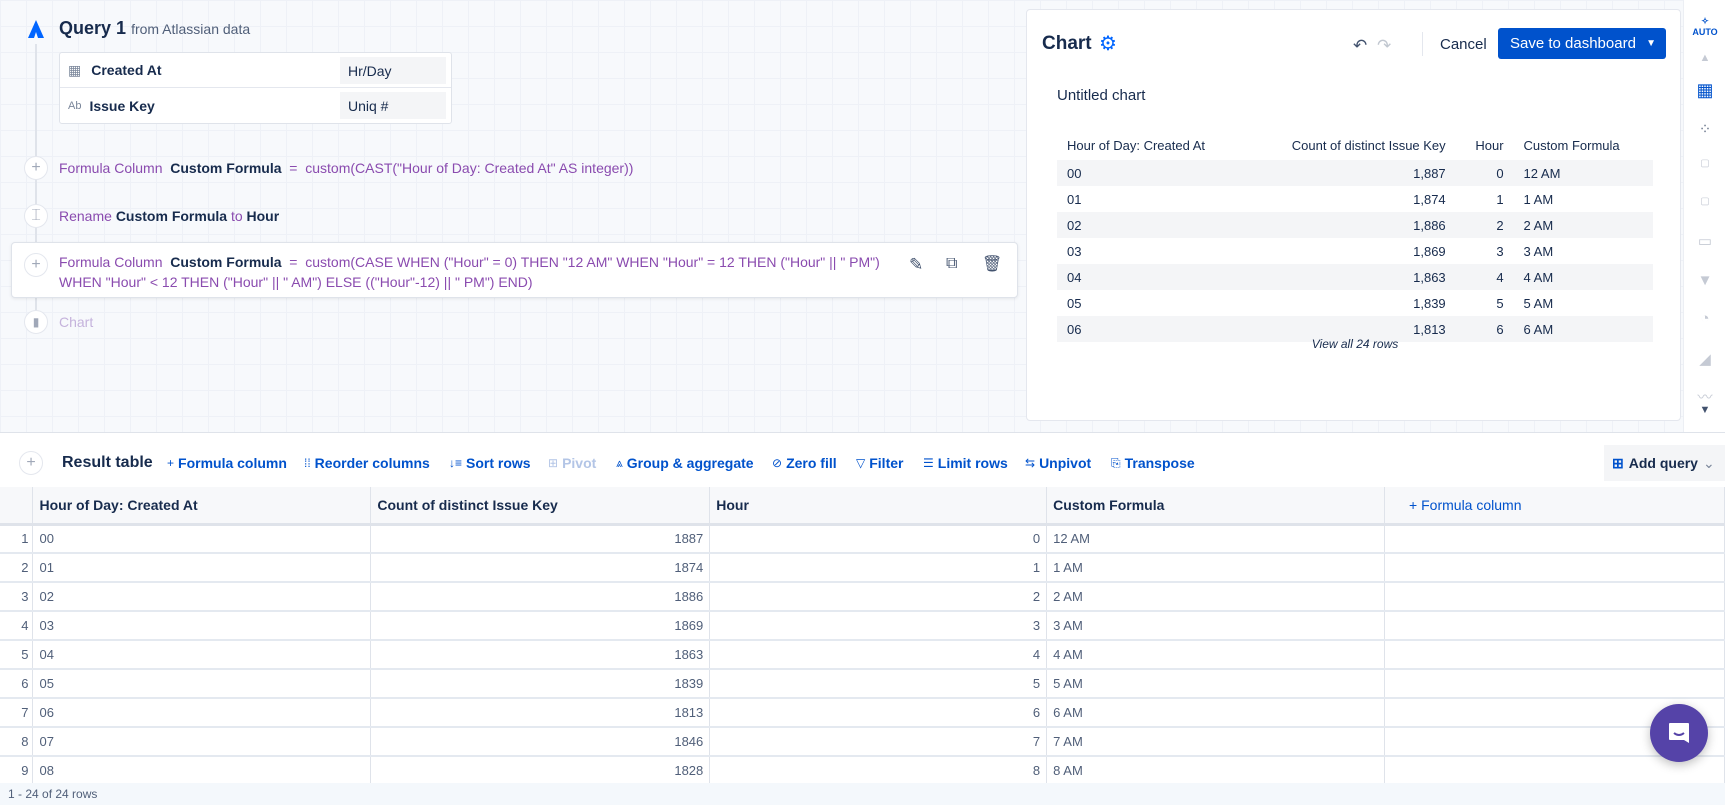 The height and width of the screenshot is (805, 1725). I want to click on field-row: ▦ Created At Hr/Day, so click(255, 70).